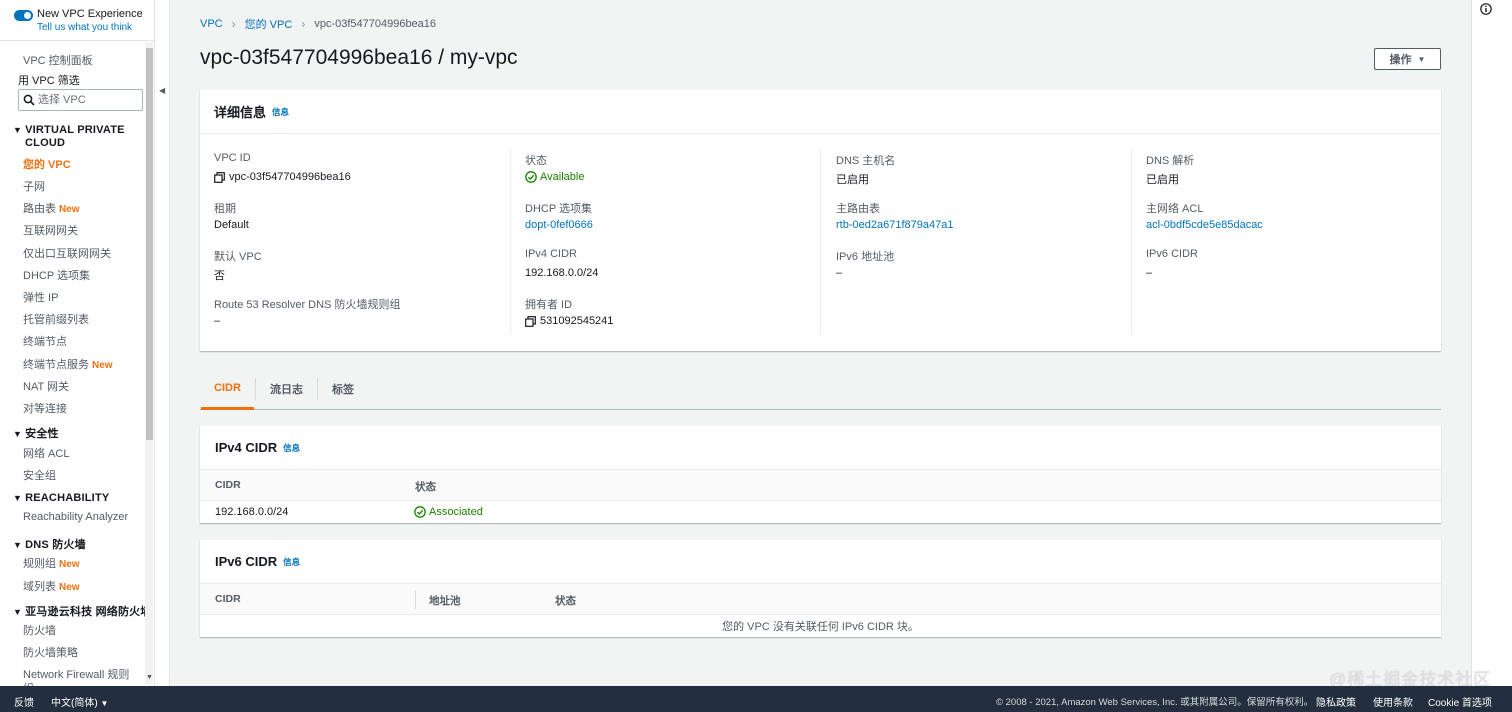 The width and height of the screenshot is (1512, 712). Describe the element at coordinates (46, 386) in the screenshot. I see `sidebar-item-nat: NAT 网关` at that location.